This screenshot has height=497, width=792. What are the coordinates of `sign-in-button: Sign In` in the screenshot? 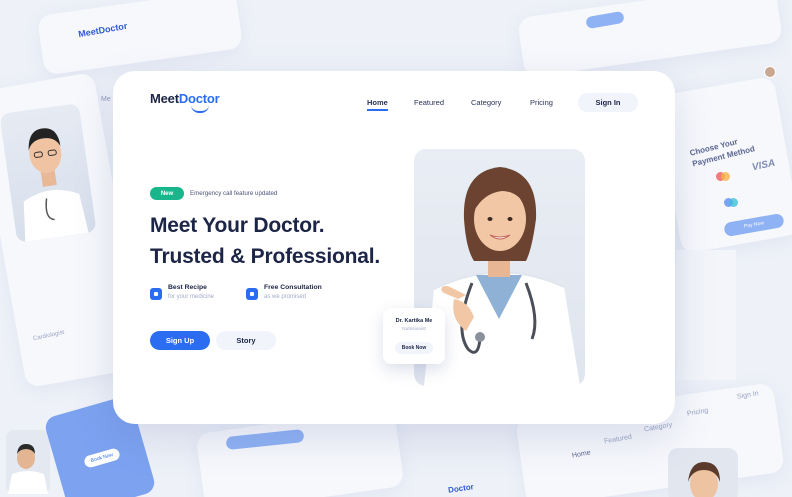 It's located at (608, 102).